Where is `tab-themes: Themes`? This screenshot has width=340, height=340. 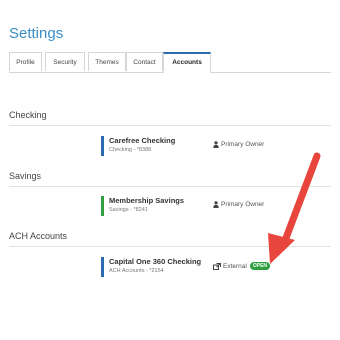 tab-themes: Themes is located at coordinates (107, 61).